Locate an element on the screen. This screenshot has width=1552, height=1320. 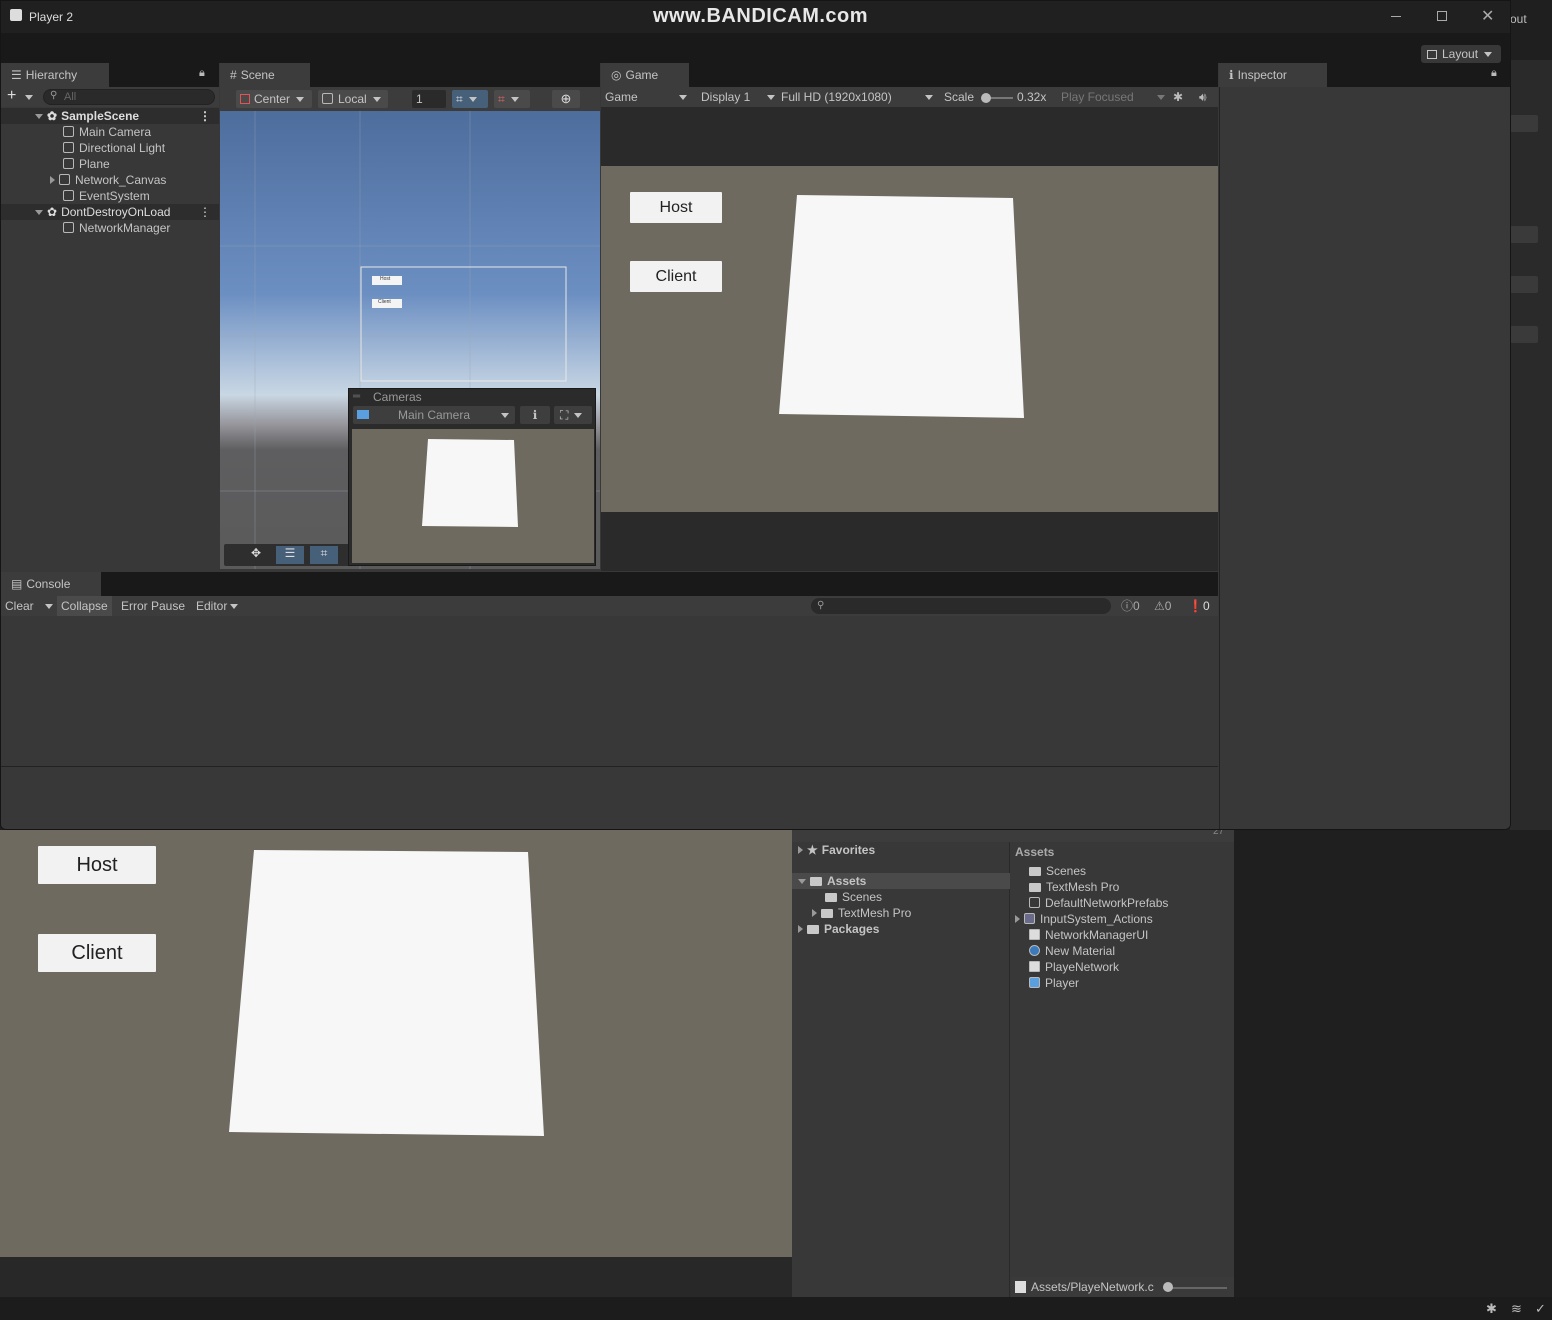
info-icon: ℹ is located at coordinates (1231, 75).